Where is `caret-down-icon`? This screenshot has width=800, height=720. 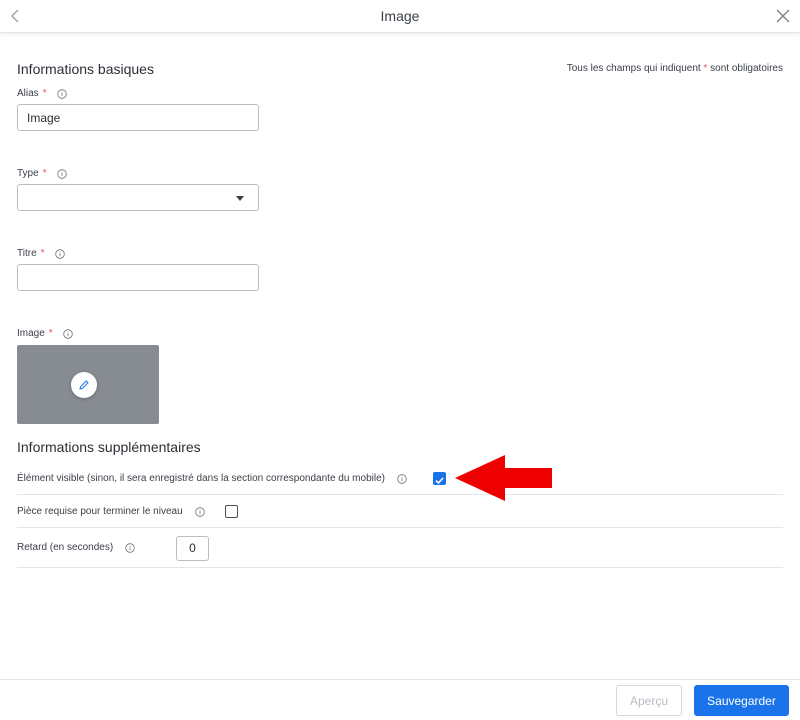
caret-down-icon is located at coordinates (240, 198).